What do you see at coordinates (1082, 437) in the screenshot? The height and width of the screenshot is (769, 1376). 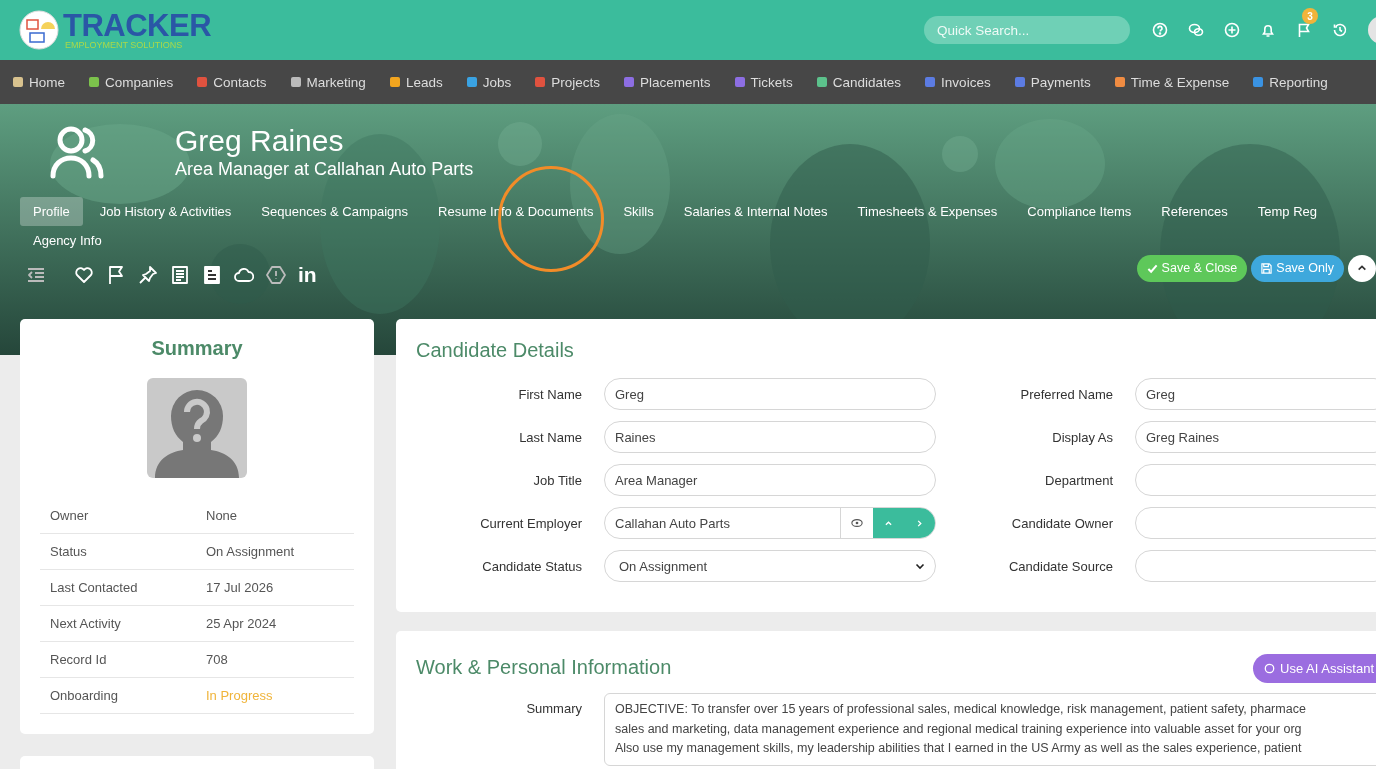 I see `field-label: Display As` at bounding box center [1082, 437].